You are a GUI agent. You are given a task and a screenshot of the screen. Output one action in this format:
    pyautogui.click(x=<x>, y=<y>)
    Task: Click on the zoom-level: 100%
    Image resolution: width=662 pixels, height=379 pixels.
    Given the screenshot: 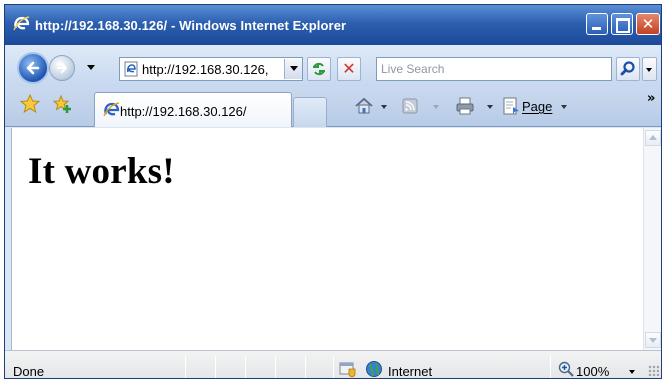 What is the action you would take?
    pyautogui.click(x=592, y=371)
    